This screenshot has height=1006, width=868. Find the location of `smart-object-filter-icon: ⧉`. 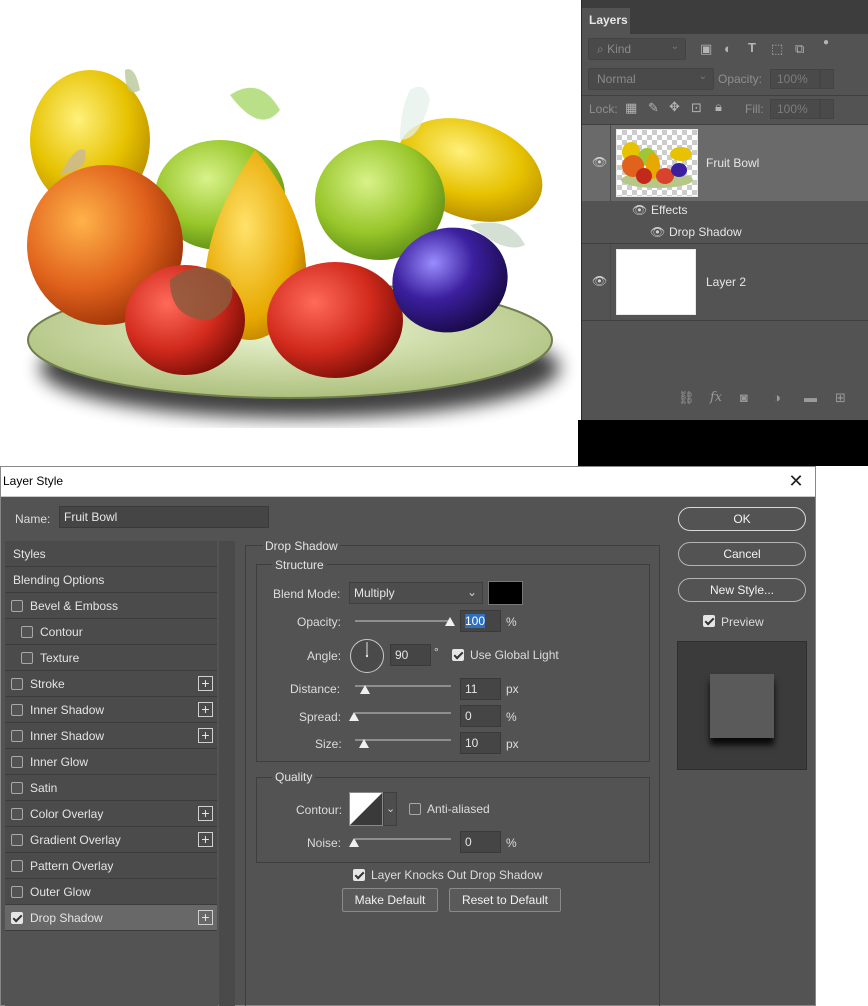

smart-object-filter-icon: ⧉ is located at coordinates (799, 49).